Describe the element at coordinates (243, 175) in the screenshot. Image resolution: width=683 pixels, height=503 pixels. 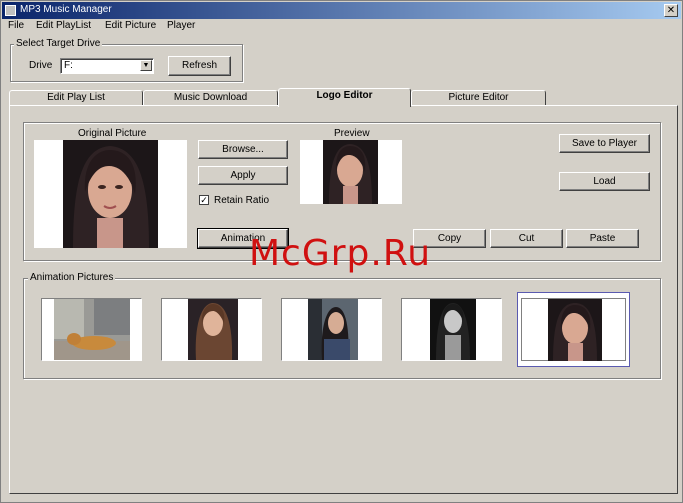
I see `apply-button: Apply` at that location.